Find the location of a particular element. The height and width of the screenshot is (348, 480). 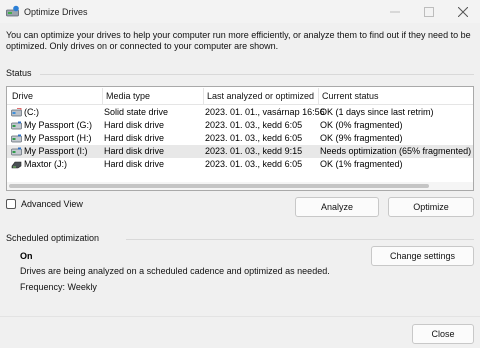

advanced-view-option: Advanced View is located at coordinates (44, 204).